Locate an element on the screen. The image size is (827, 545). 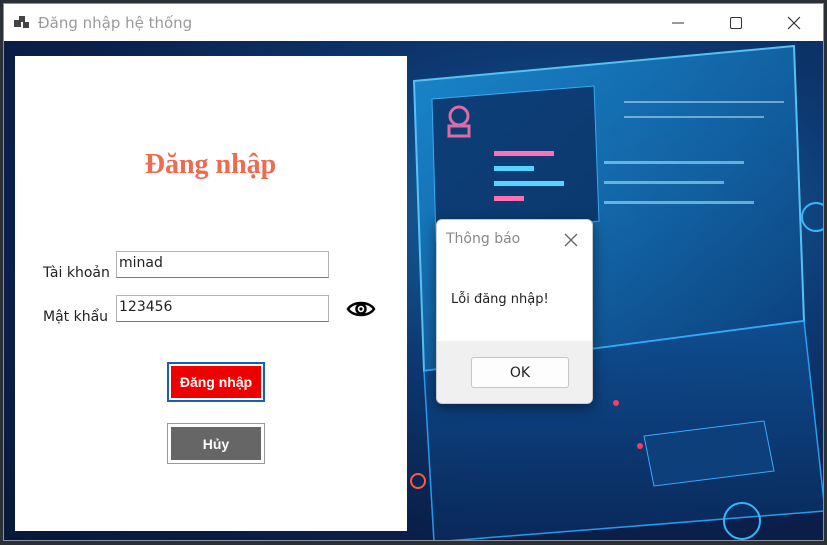
dialog-footer: OK is located at coordinates (514, 372).